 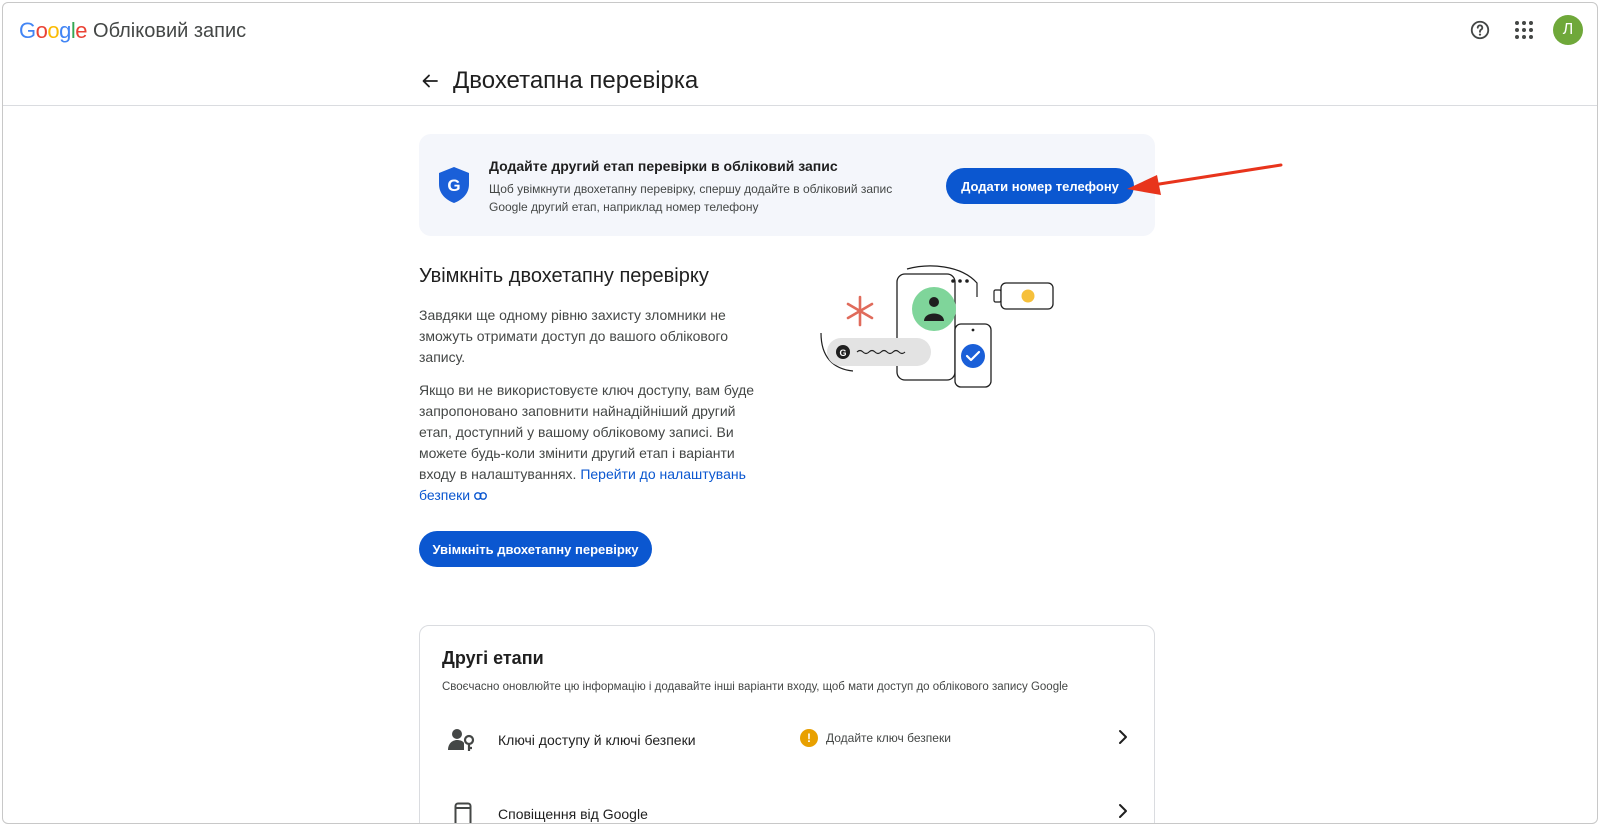 What do you see at coordinates (1480, 30) in the screenshot?
I see `help-icon` at bounding box center [1480, 30].